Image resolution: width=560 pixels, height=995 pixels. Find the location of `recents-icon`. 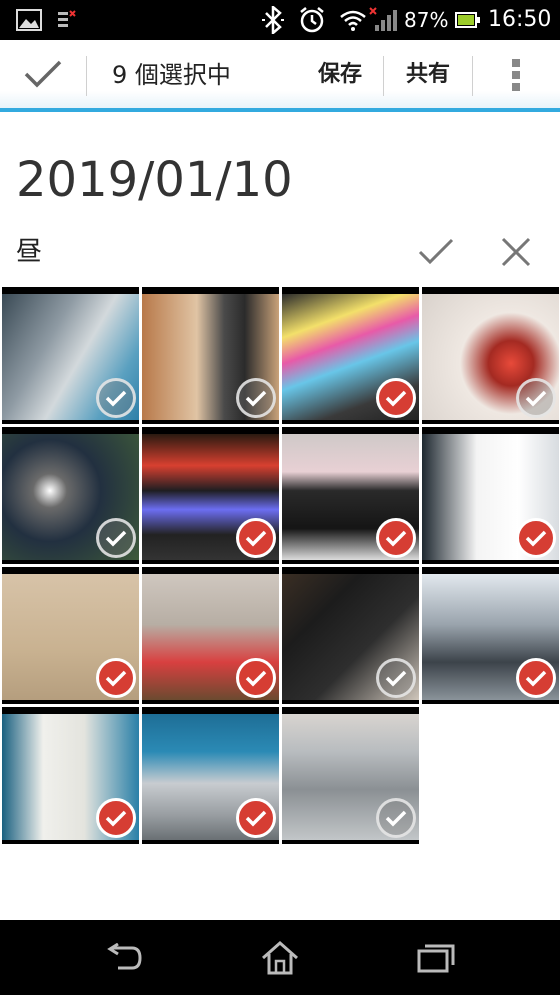

recents-icon is located at coordinates (436, 958).